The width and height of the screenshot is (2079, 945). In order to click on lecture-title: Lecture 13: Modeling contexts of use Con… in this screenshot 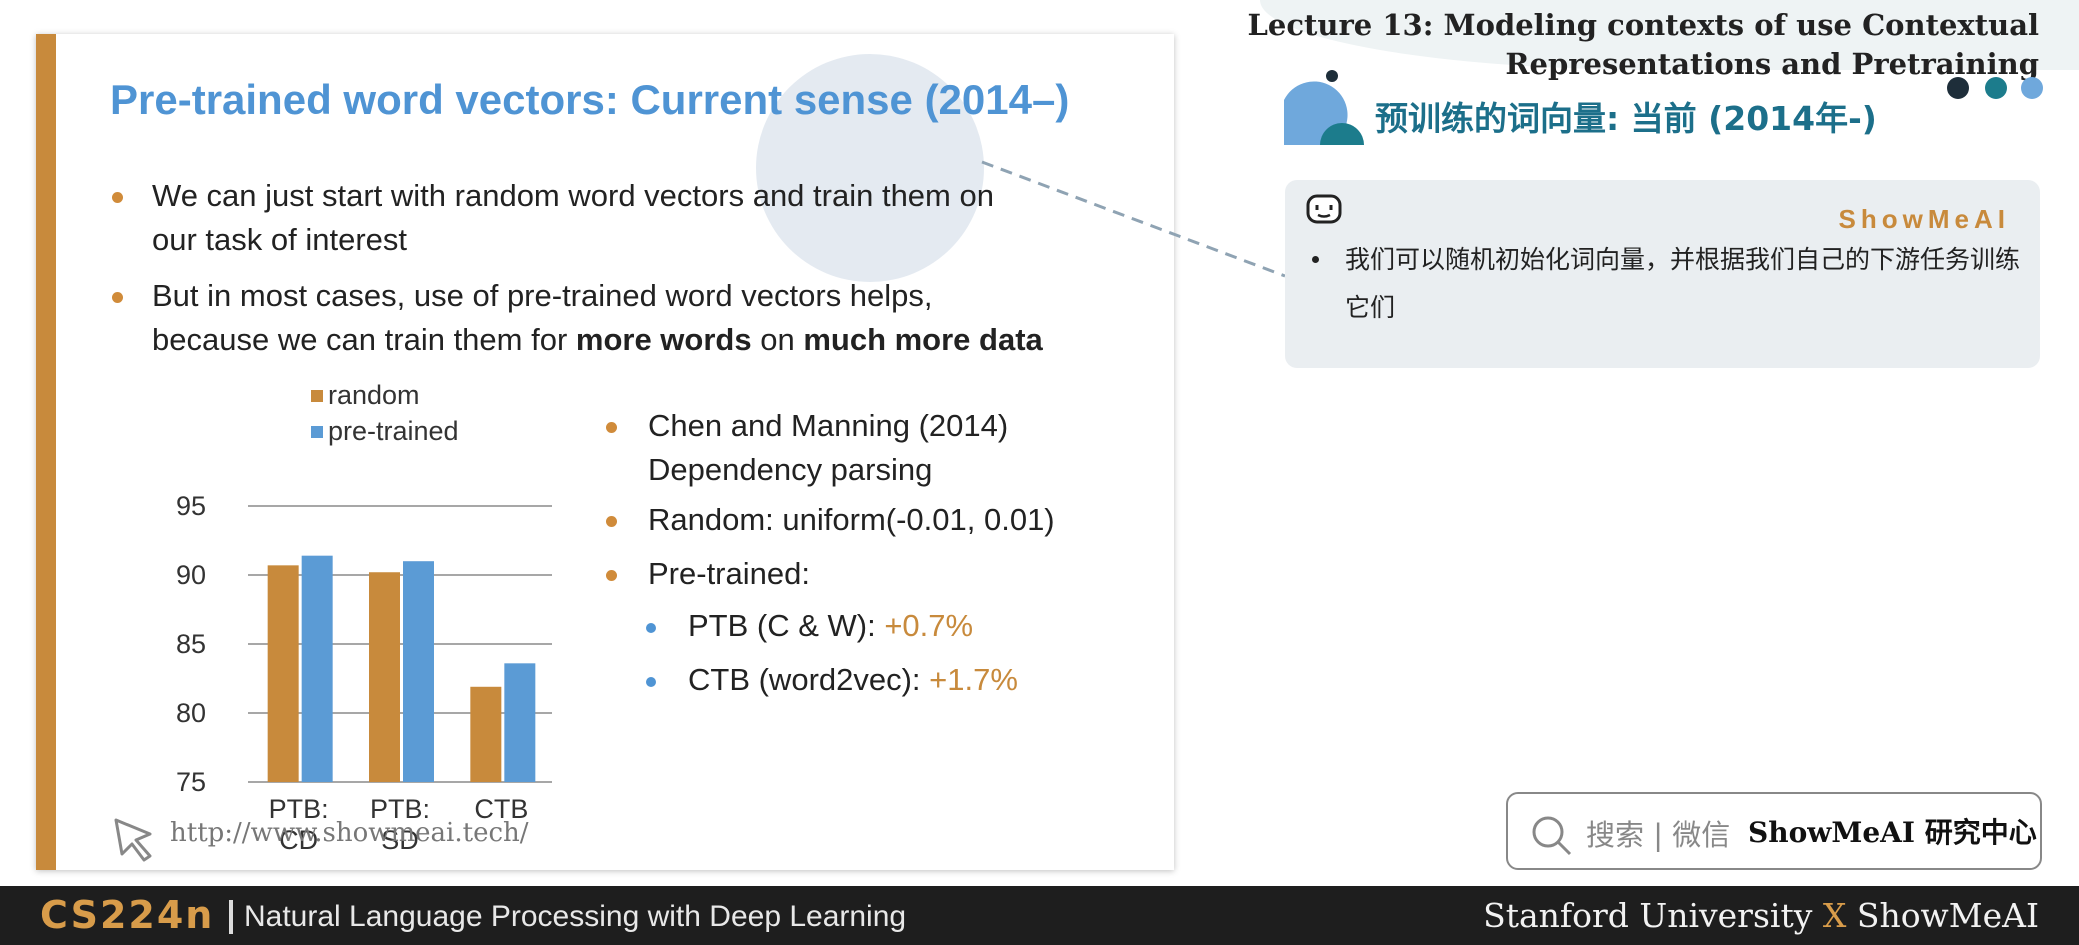, I will do `click(1589, 45)`.